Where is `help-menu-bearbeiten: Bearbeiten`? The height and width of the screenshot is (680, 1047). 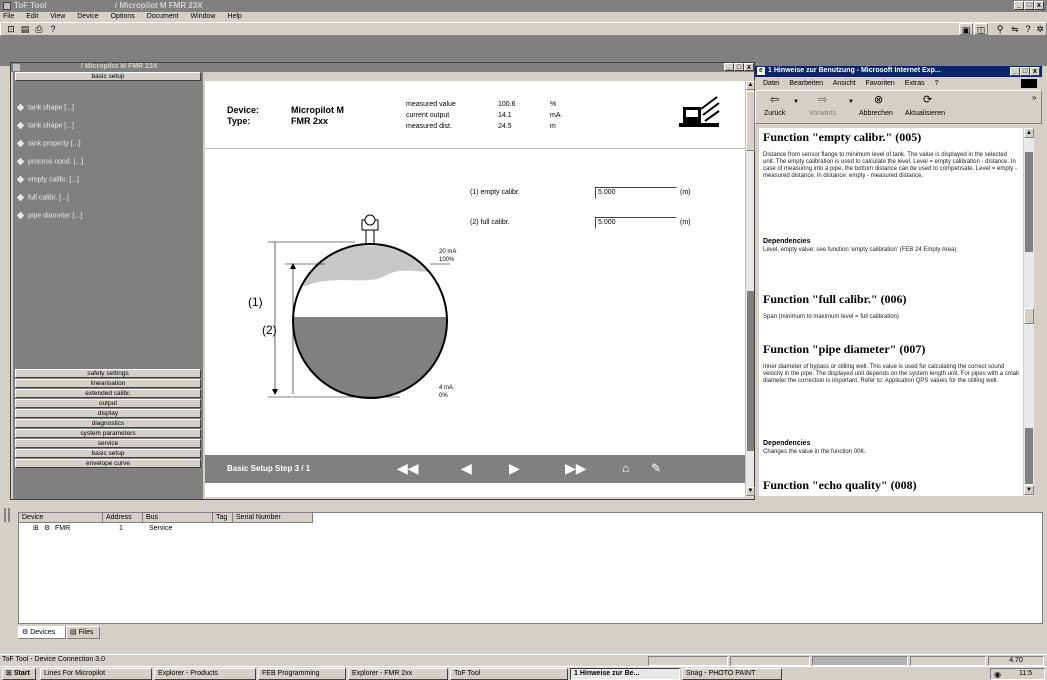 help-menu-bearbeiten: Bearbeiten is located at coordinates (806, 83).